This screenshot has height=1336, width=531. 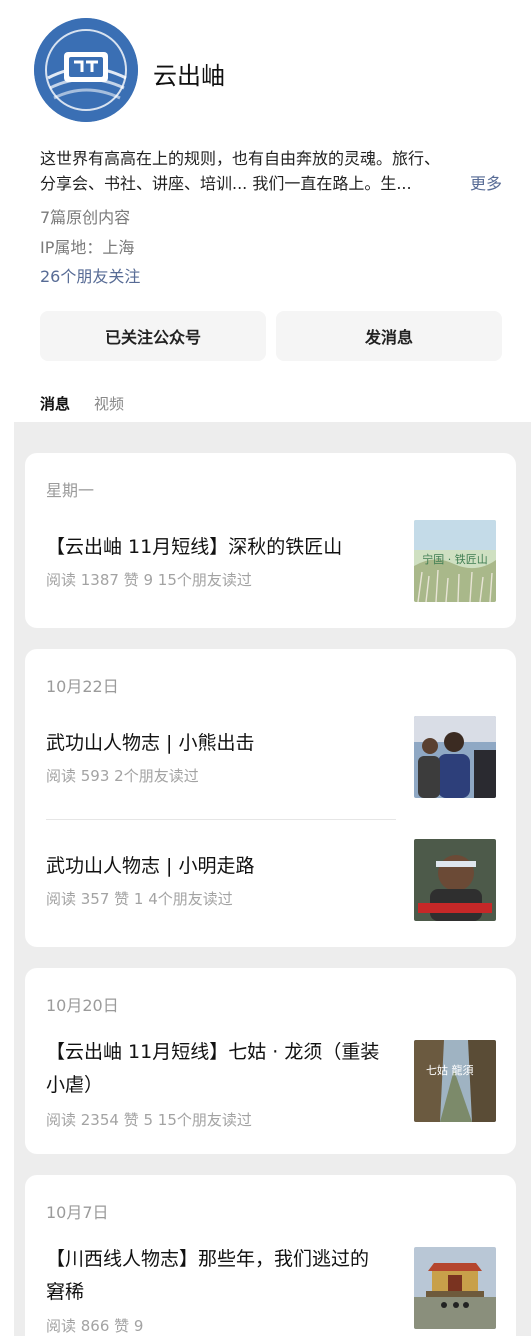 I want to click on original-content-count: 7篇原创内容, so click(x=85, y=217).